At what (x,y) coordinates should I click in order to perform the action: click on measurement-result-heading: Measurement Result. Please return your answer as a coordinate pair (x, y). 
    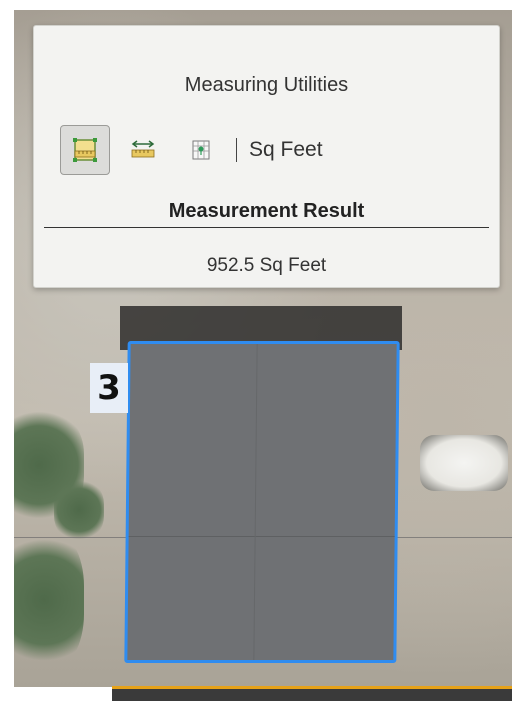
    Looking at the image, I should click on (266, 211).